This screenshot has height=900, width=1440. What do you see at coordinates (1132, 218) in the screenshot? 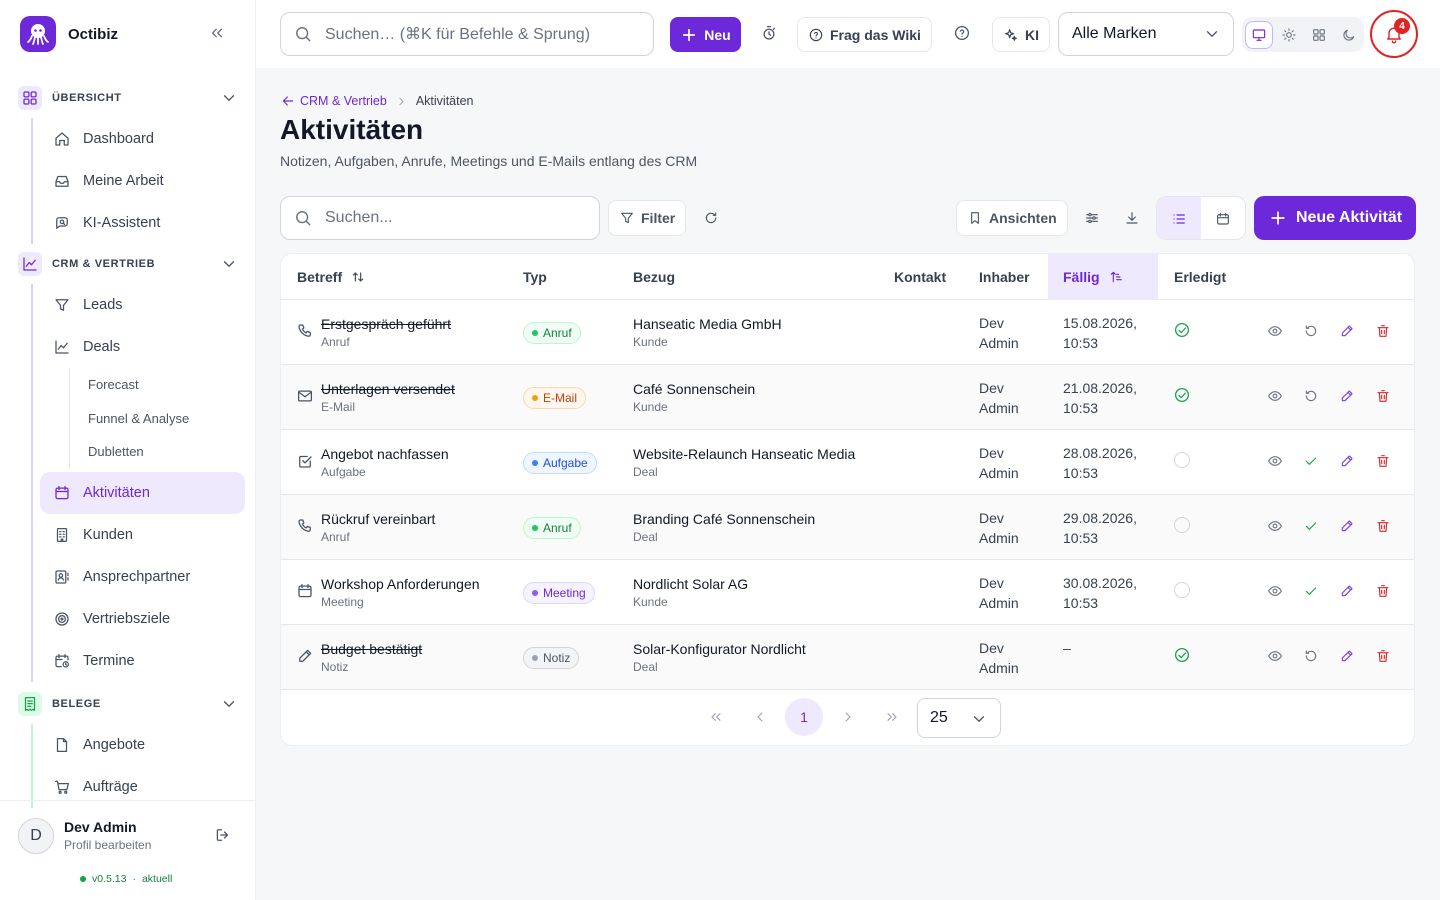
I see `download-icon` at bounding box center [1132, 218].